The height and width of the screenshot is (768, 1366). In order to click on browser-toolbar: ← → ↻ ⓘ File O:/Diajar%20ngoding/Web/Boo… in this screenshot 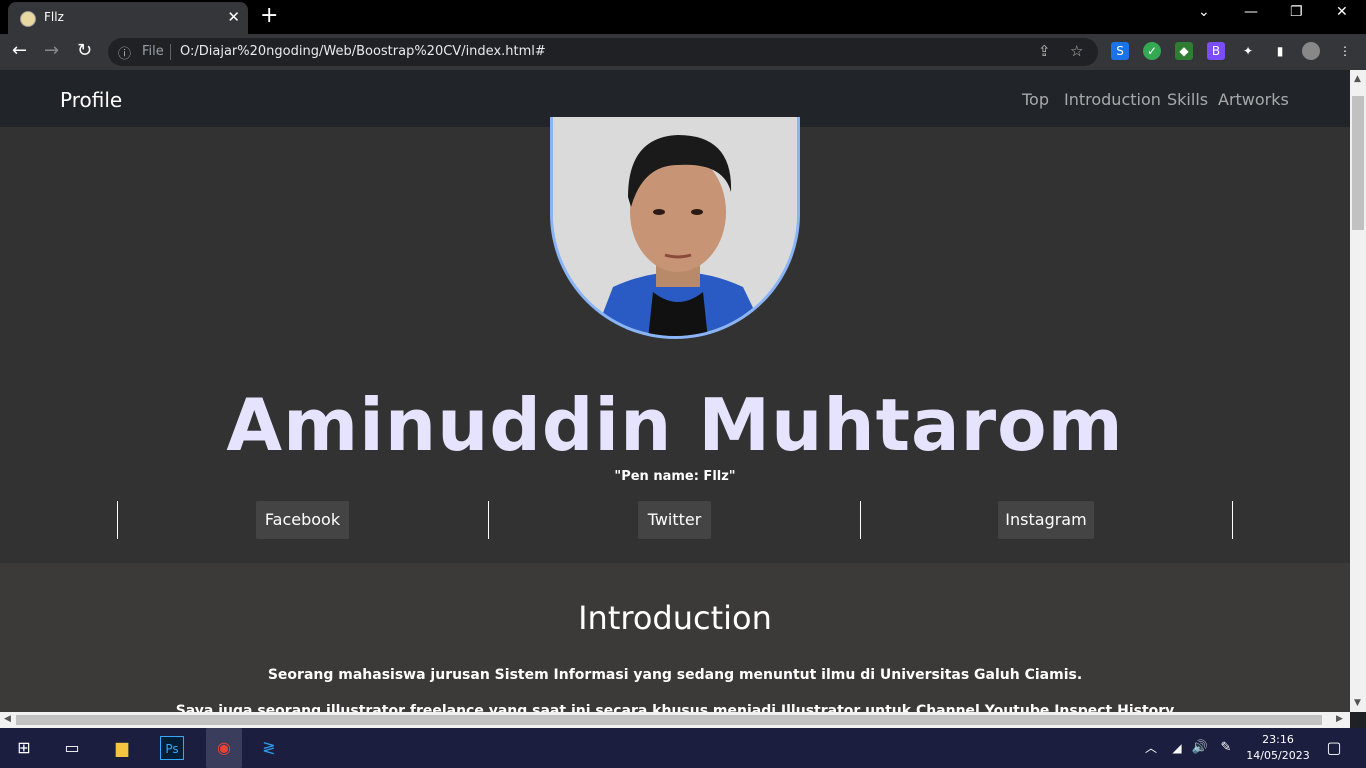, I will do `click(683, 52)`.